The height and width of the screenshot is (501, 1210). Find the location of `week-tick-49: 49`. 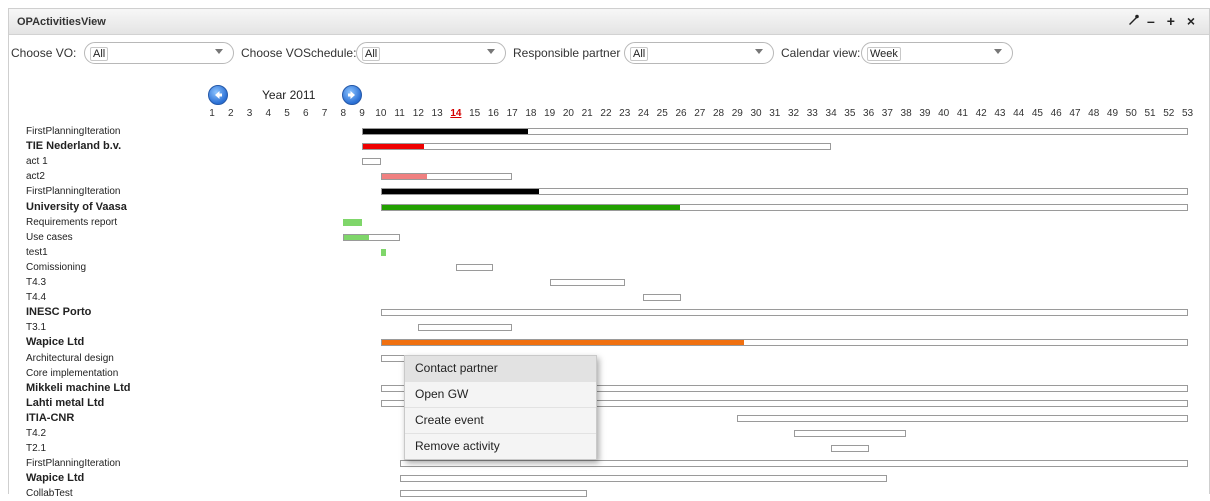

week-tick-49: 49 is located at coordinates (1112, 113).